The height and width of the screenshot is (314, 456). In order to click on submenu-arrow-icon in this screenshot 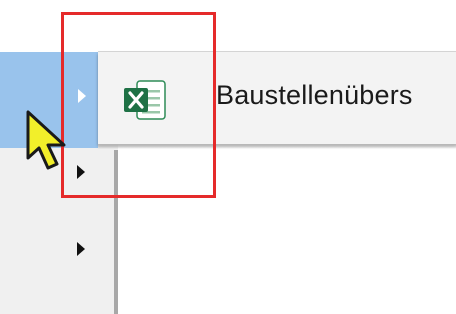, I will do `click(81, 249)`.